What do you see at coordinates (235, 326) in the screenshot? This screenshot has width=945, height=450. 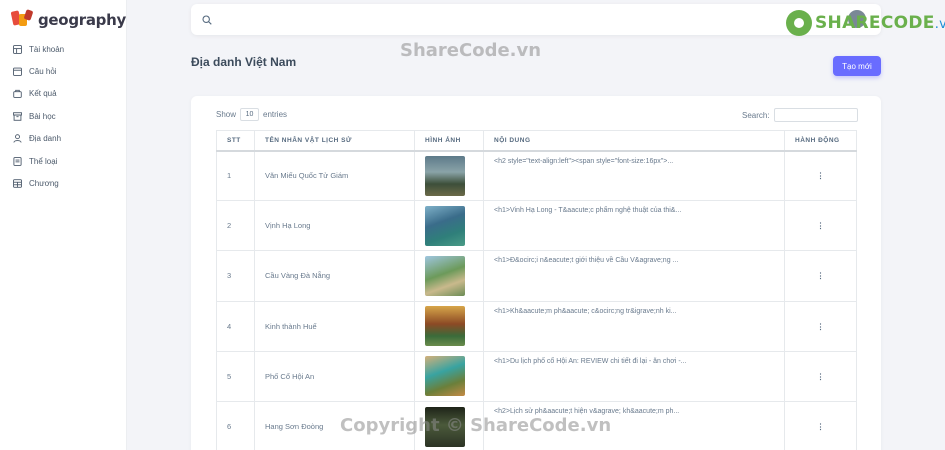 I see `row-stt: 4` at bounding box center [235, 326].